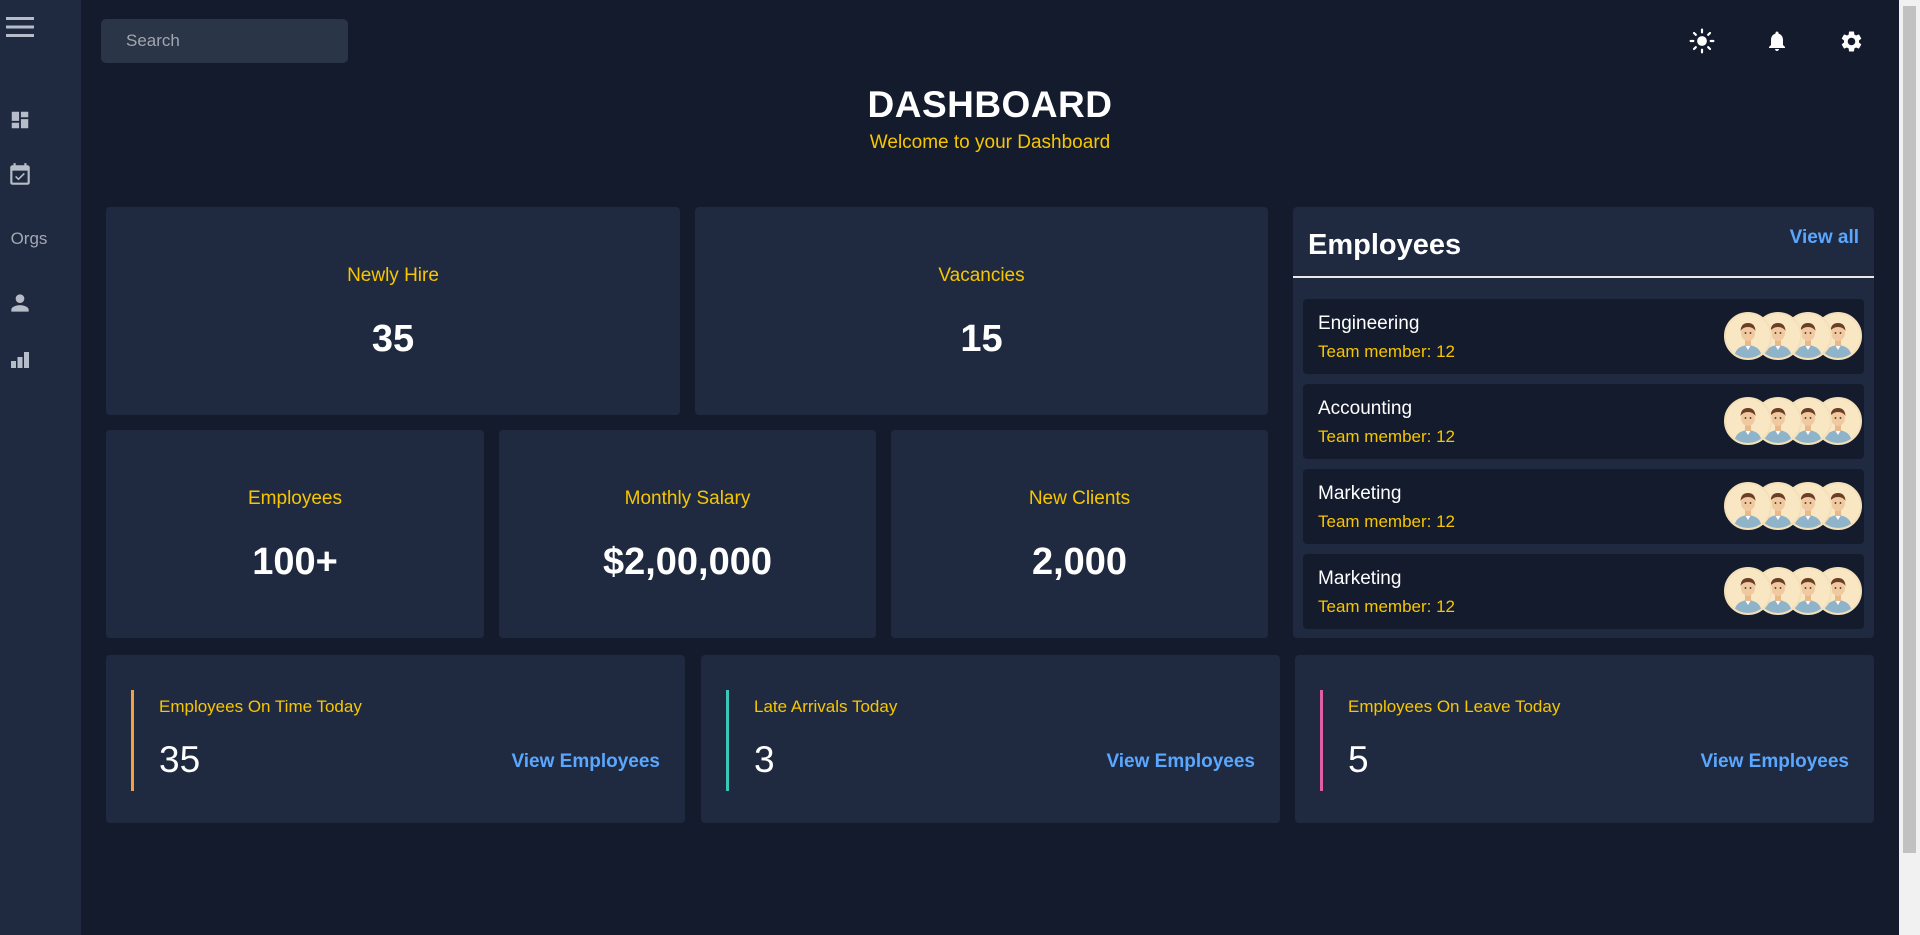 The width and height of the screenshot is (1920, 935). I want to click on newly-hire-value: 35, so click(393, 339).